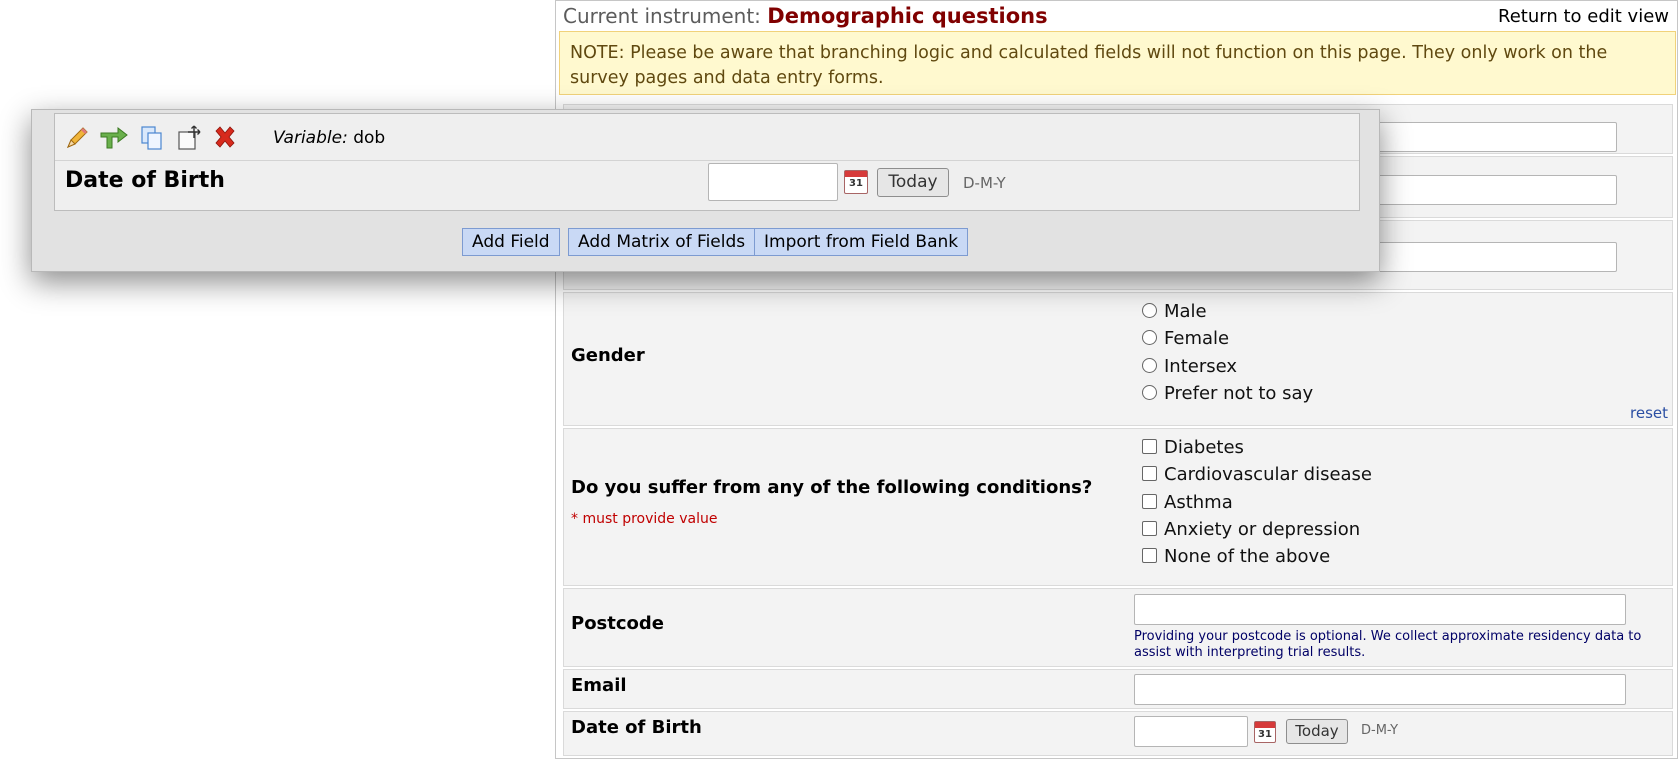 This screenshot has height=759, width=1680. Describe the element at coordinates (1380, 609) in the screenshot. I see `postcode-input` at that location.